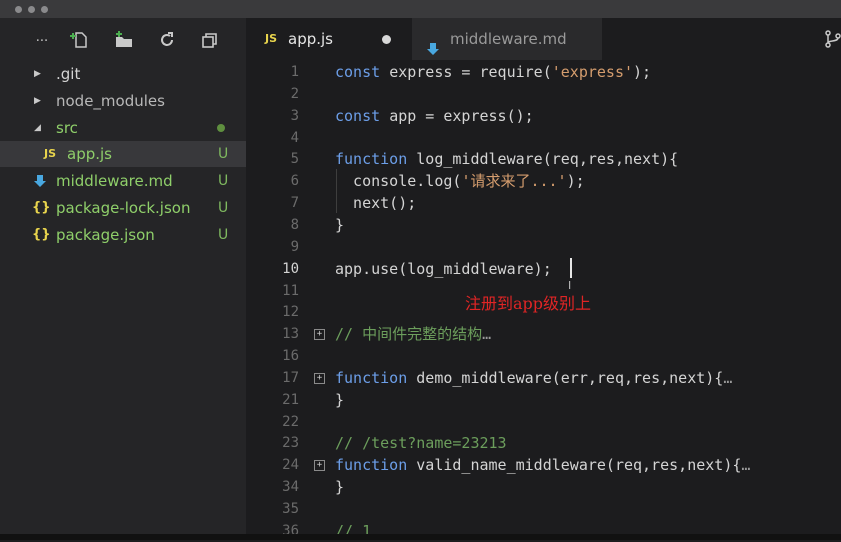 Image resolution: width=841 pixels, height=542 pixels. What do you see at coordinates (290, 290) in the screenshot?
I see `line-number: 11` at bounding box center [290, 290].